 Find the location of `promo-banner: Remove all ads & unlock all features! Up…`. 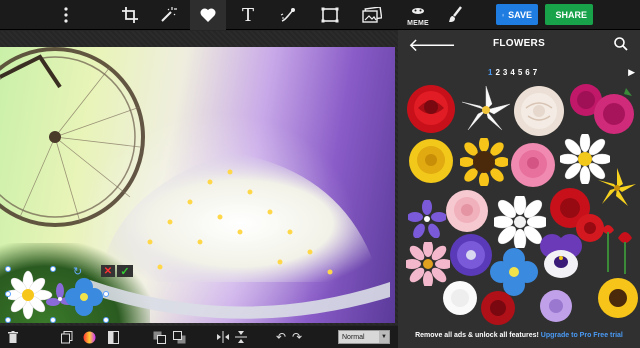

promo-banner: Remove all ads & unlock all features! Up… is located at coordinates (519, 335).